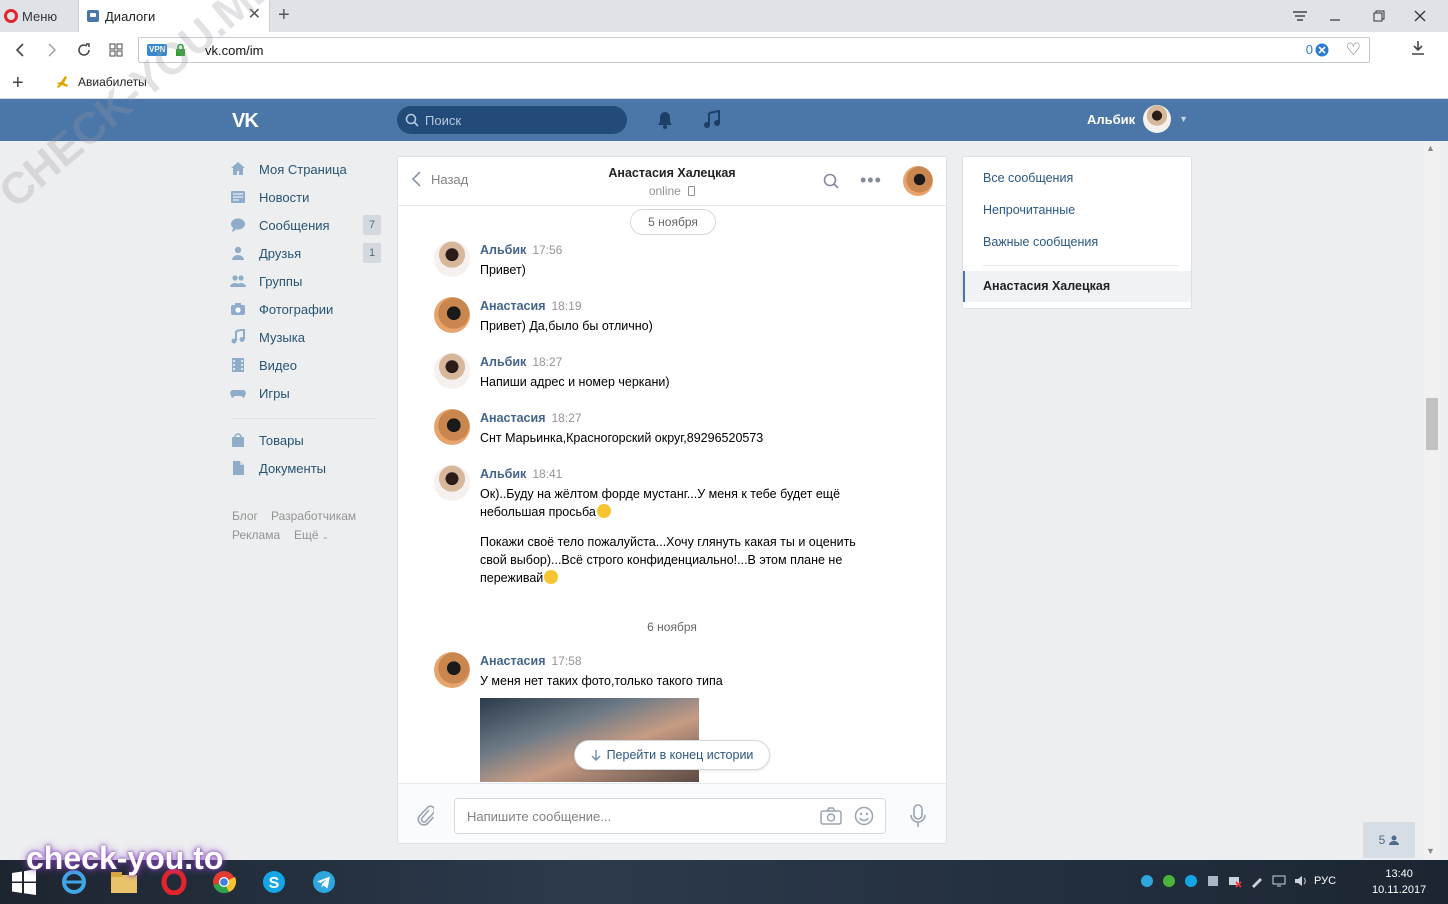  What do you see at coordinates (1430, 851) in the screenshot?
I see `scroll-down-arrow-icon: ▼` at bounding box center [1430, 851].